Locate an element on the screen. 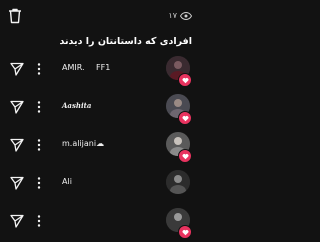 The width and height of the screenshot is (320, 242). viewers-heading: افرادی که داستانتان را دیدند is located at coordinates (126, 41).